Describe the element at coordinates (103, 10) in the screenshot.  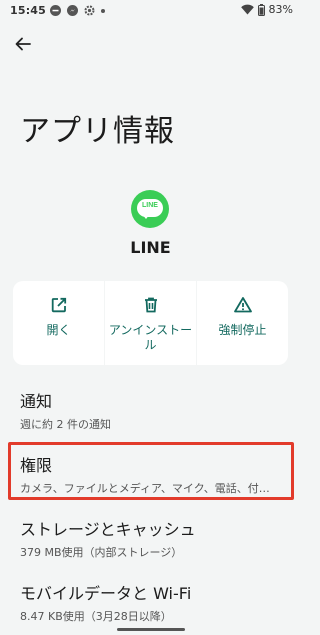
I see `dot-icon` at that location.